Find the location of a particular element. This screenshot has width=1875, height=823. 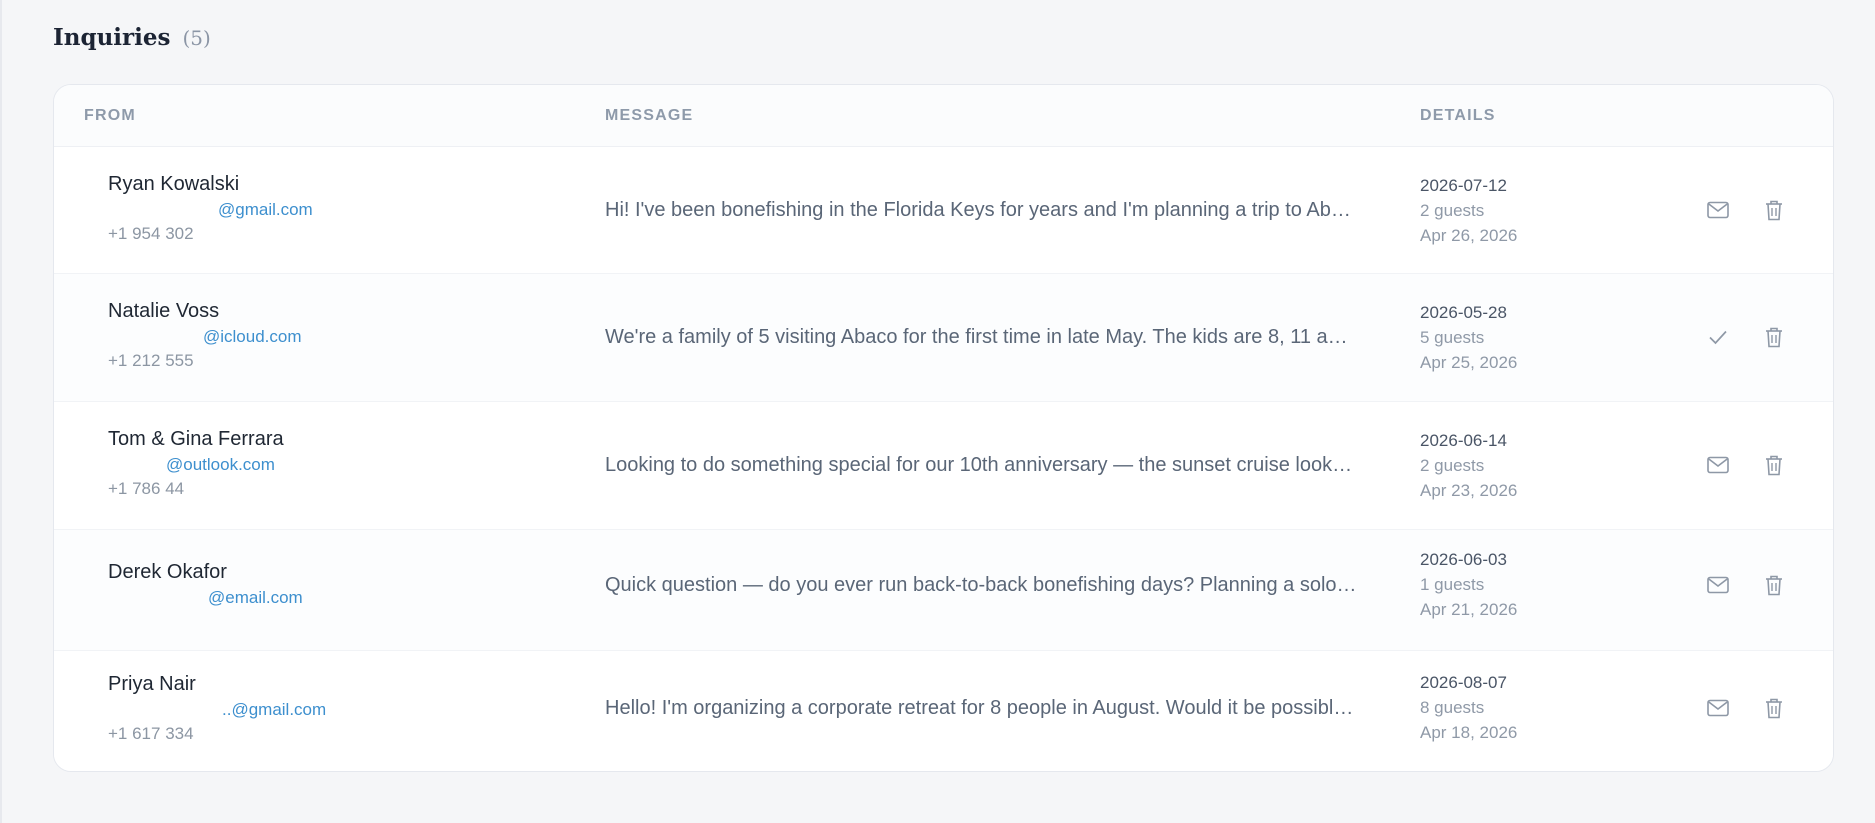

table-header: FROM MESSAGE DETAILS is located at coordinates (943, 116).